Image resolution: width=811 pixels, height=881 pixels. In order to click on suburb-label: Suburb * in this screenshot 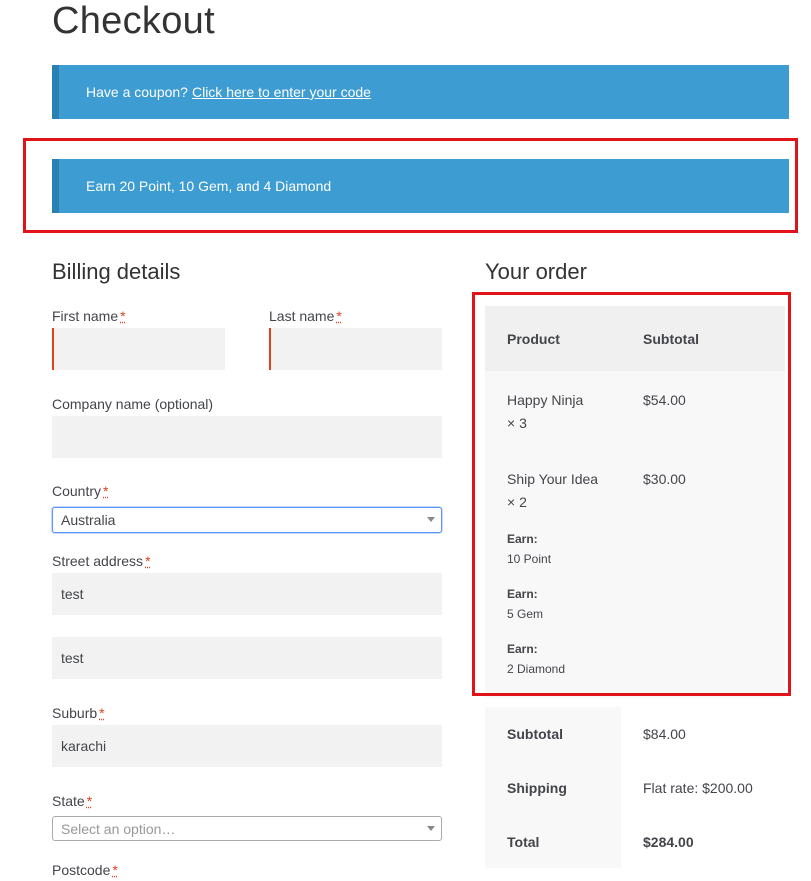, I will do `click(78, 713)`.